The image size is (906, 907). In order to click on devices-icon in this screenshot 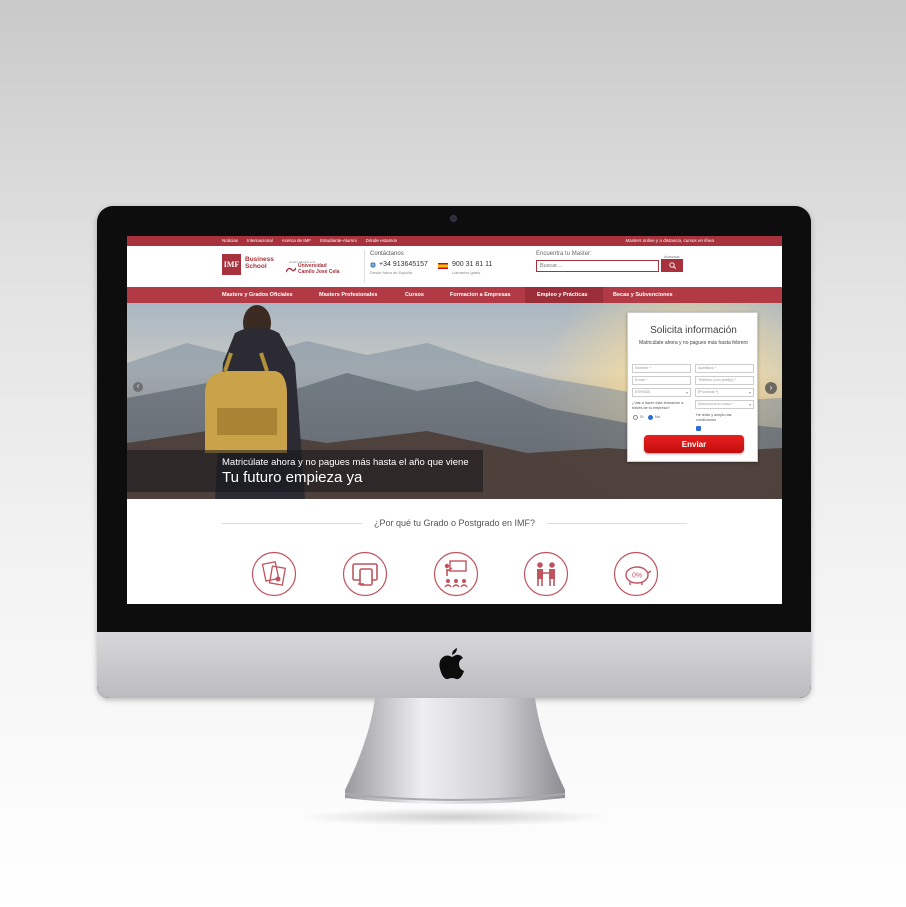, I will do `click(365, 574)`.